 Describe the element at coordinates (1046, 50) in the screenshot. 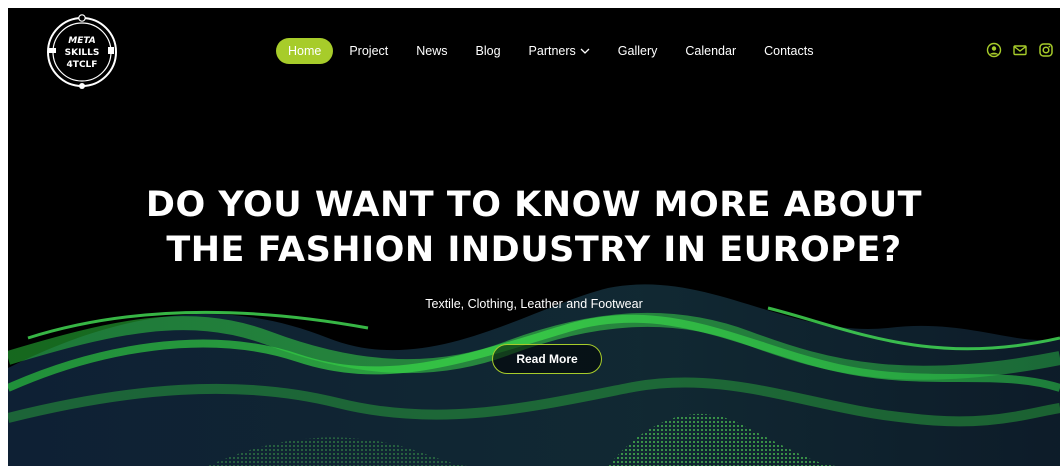

I see `instagram-icon` at that location.